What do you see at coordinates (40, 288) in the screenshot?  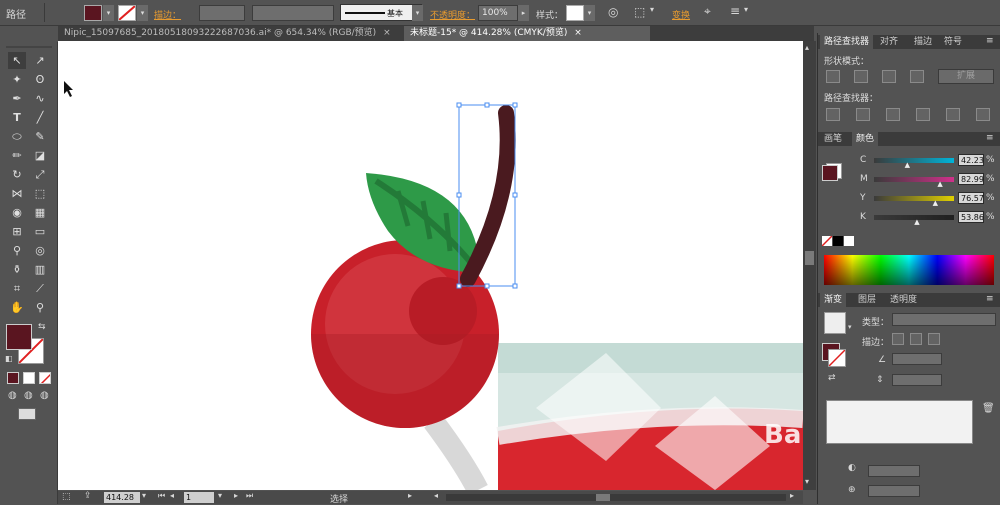 I see `slice-tool-icon: ⟋` at bounding box center [40, 288].